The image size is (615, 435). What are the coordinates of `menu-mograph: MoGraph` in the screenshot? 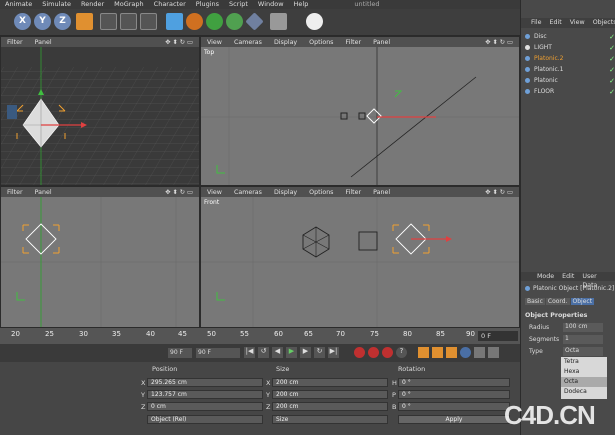 It's located at (129, 4).